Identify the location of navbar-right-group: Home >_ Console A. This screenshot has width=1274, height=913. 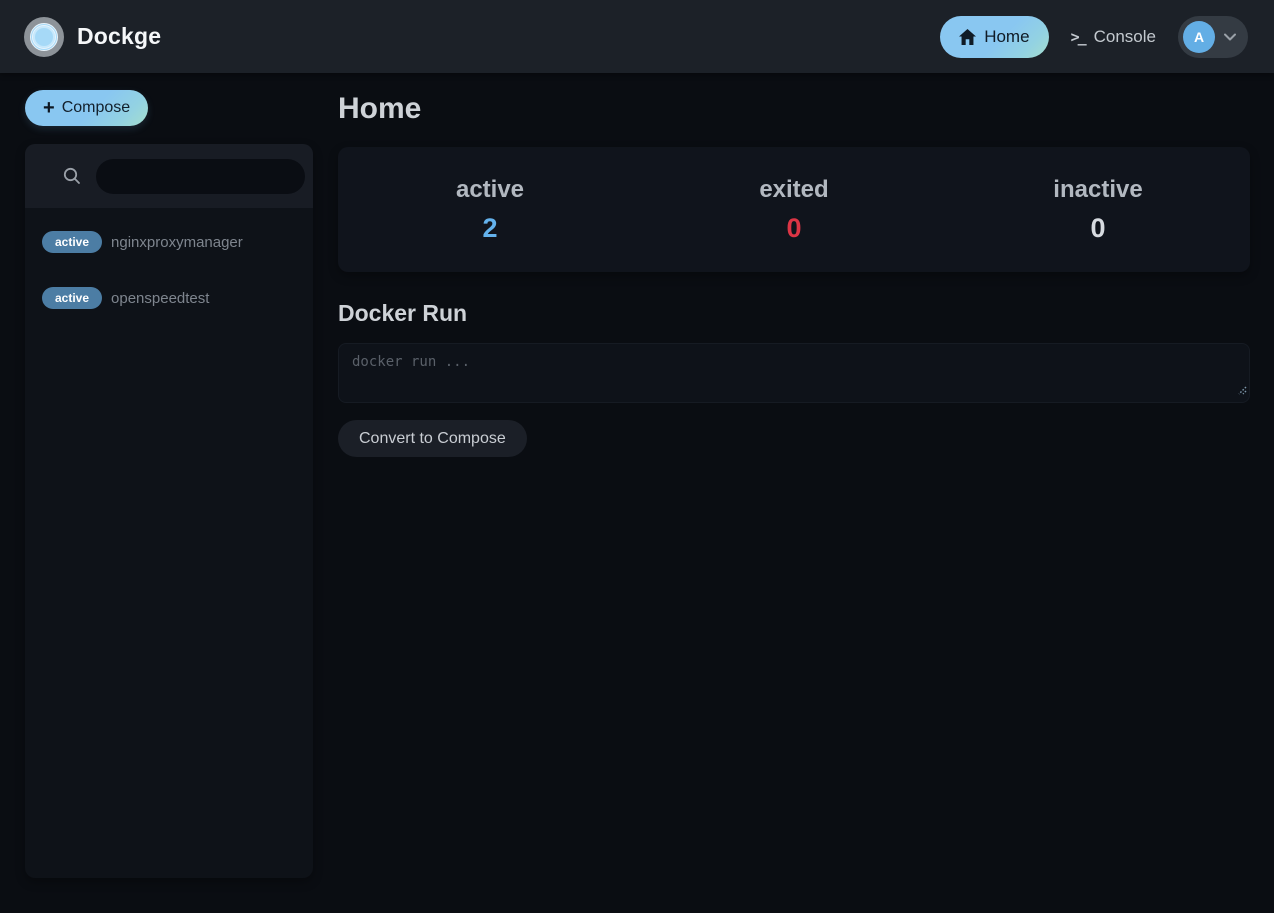
(1094, 36).